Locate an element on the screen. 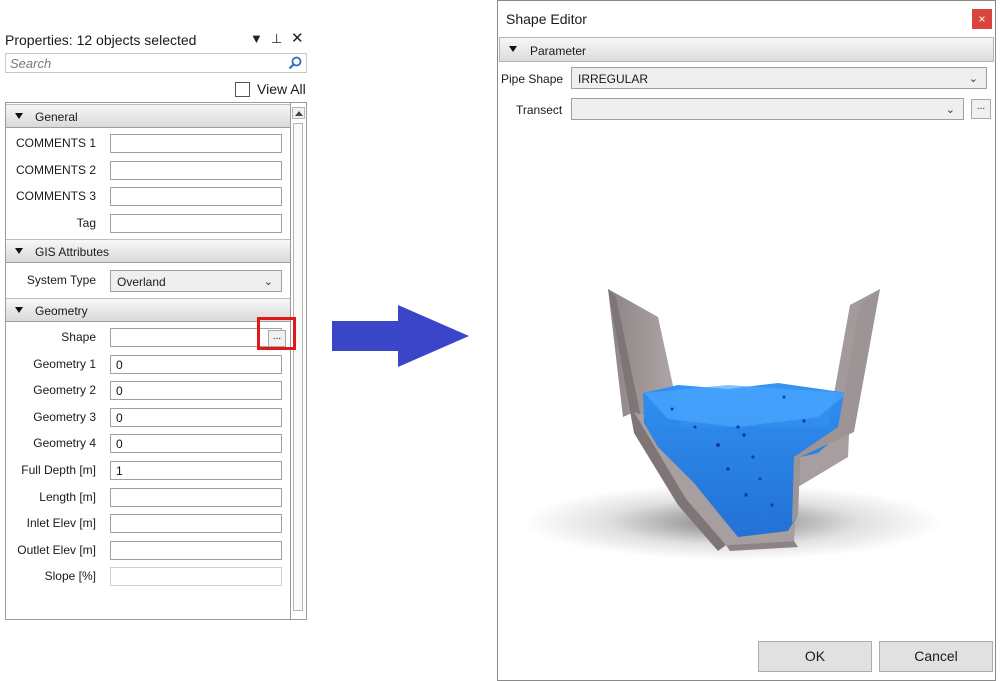 The height and width of the screenshot is (681, 1000). ok-button: OK is located at coordinates (815, 656).